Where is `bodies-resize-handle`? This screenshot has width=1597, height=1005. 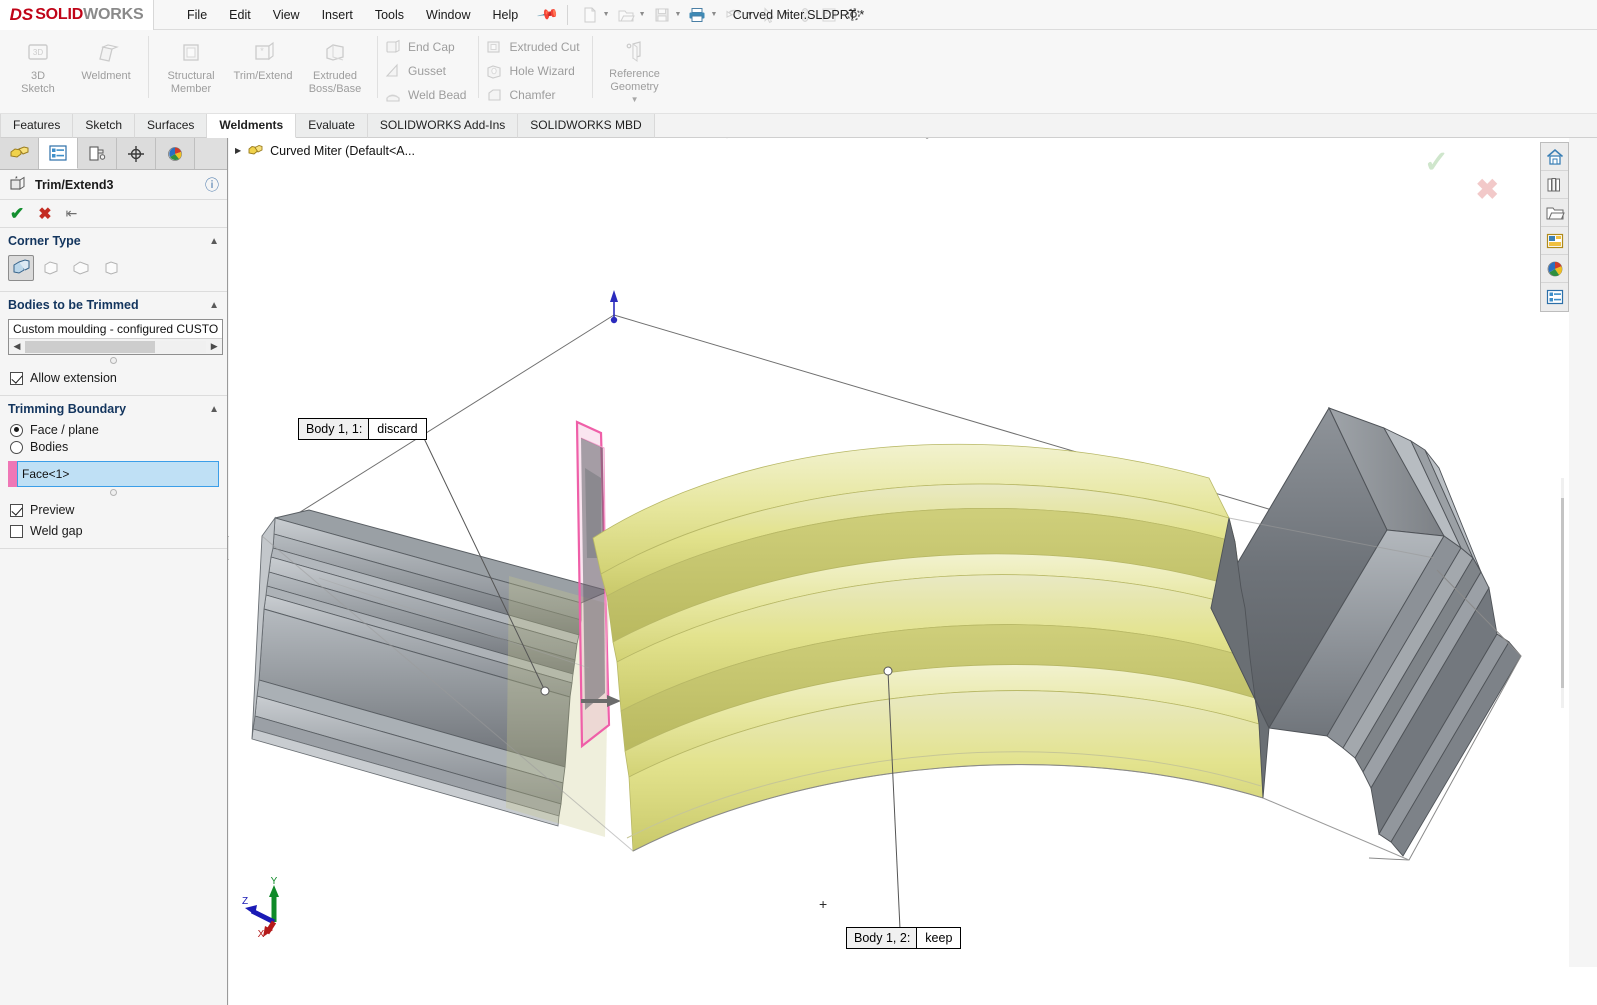 bodies-resize-handle is located at coordinates (113, 360).